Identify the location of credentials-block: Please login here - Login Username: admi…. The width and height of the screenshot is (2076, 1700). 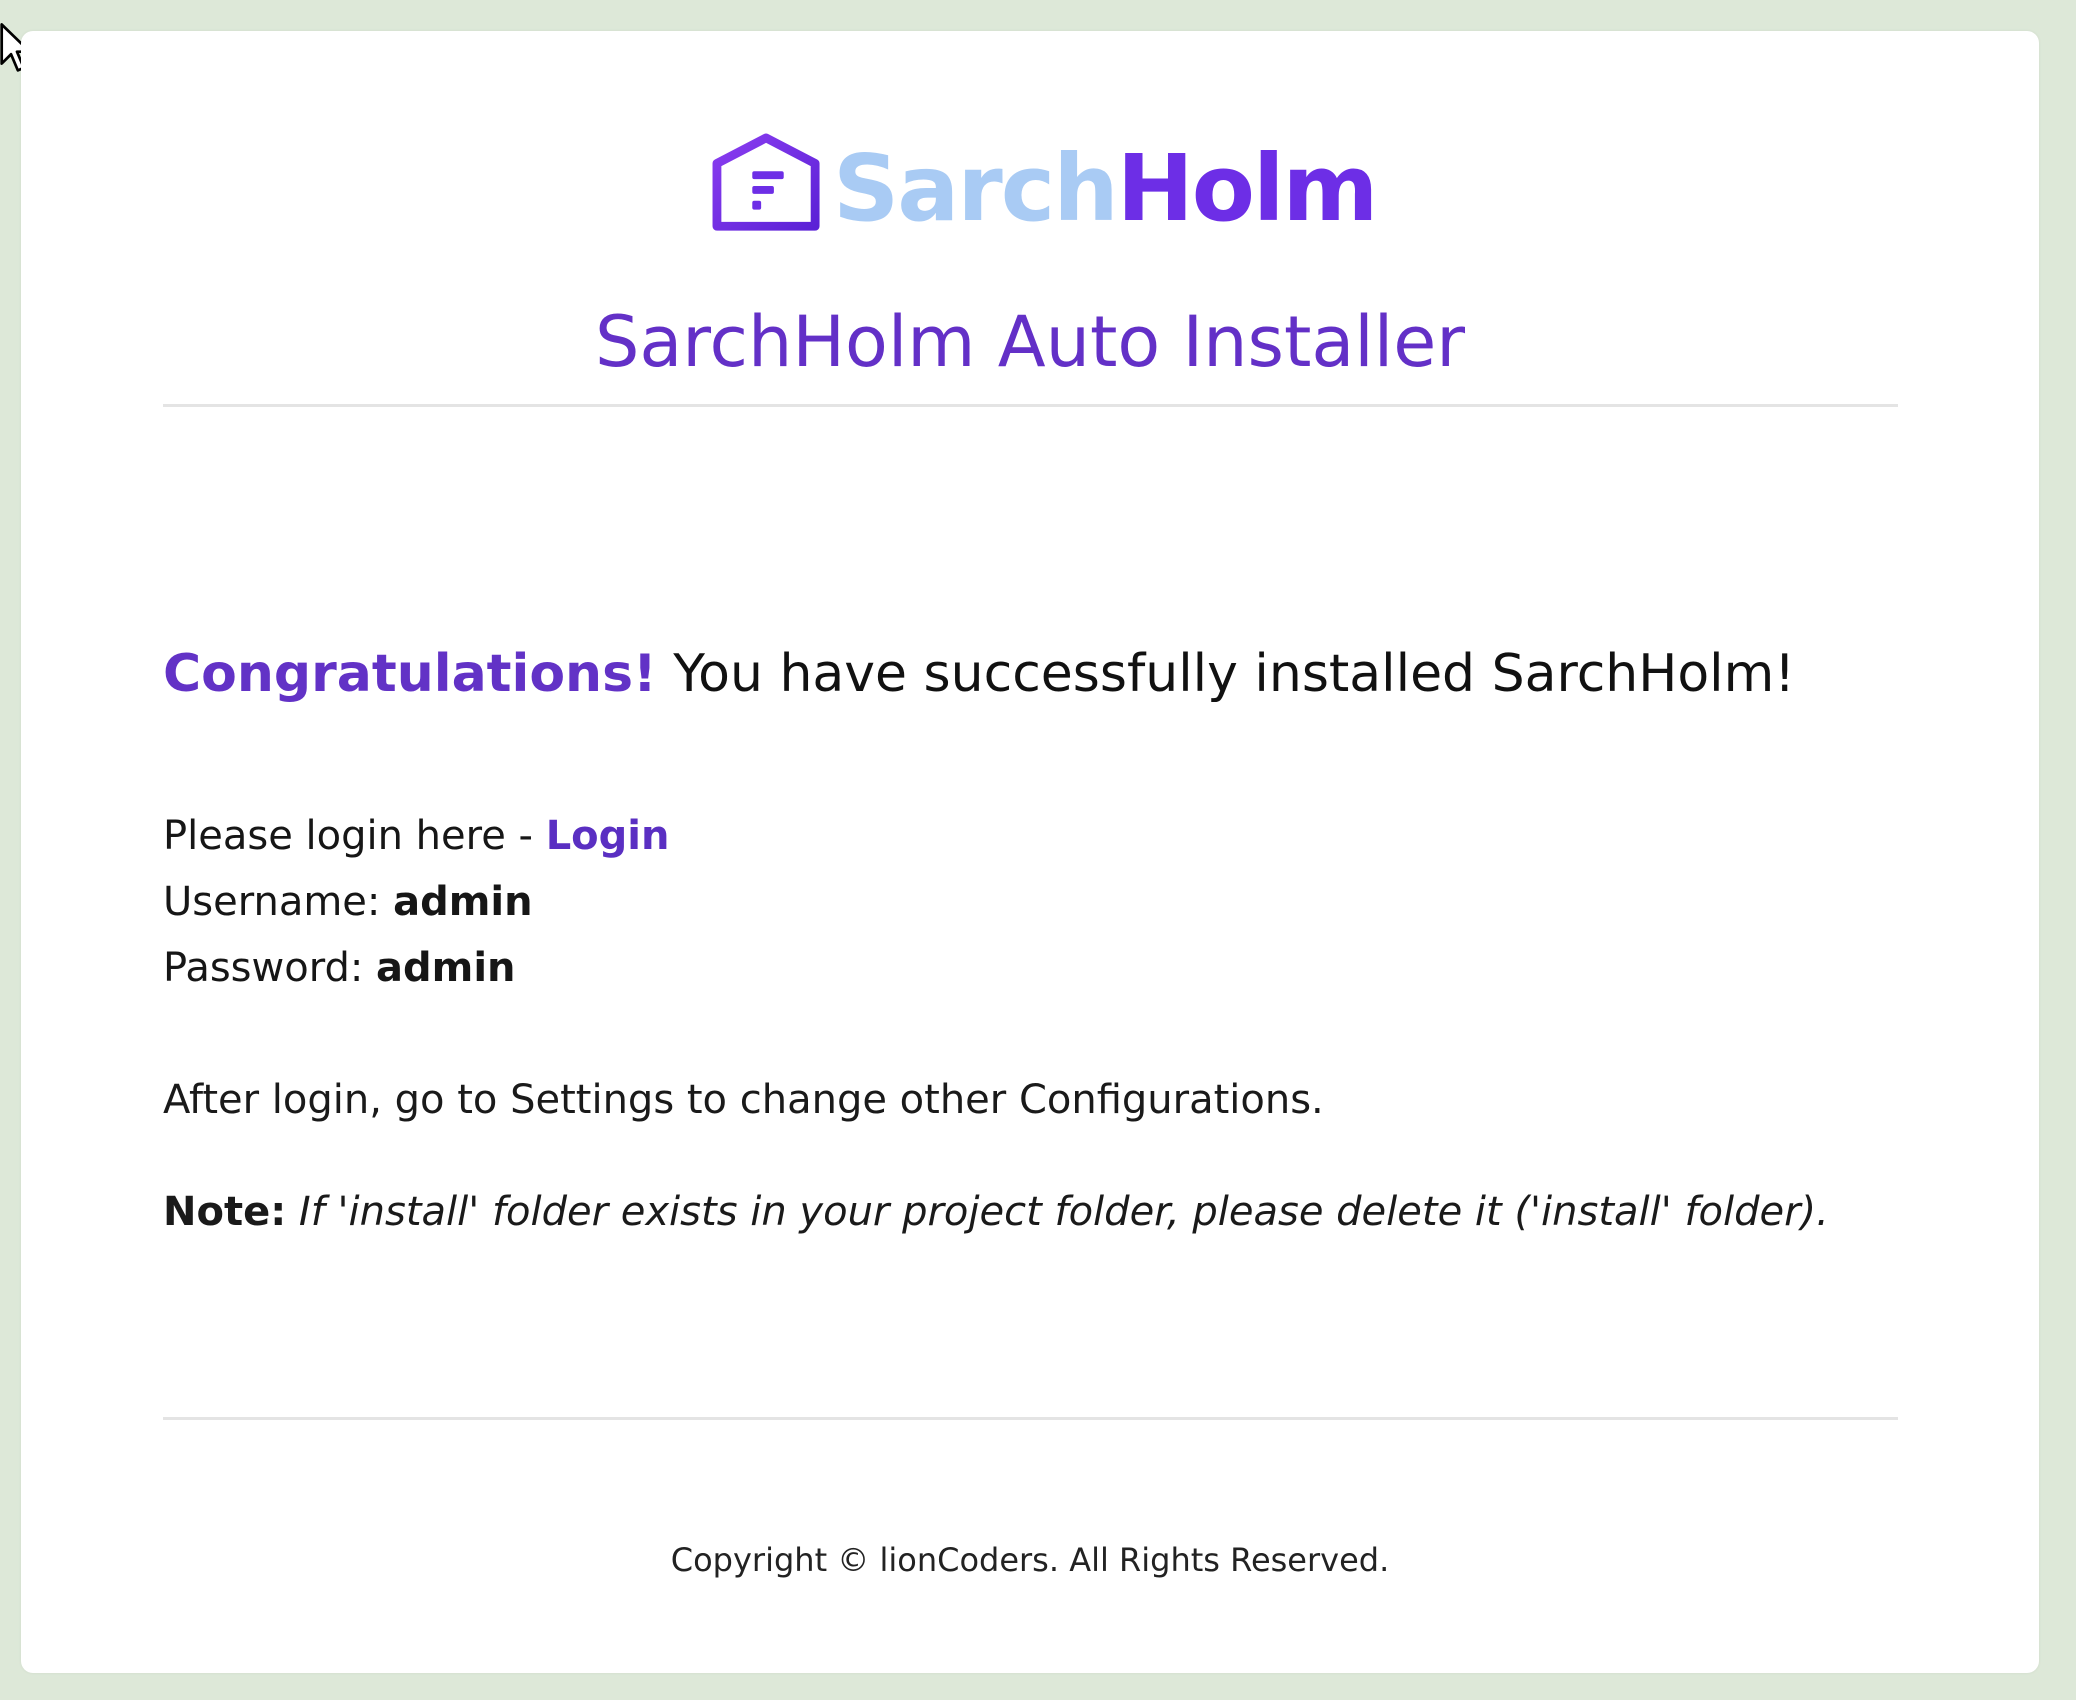
(1030, 902).